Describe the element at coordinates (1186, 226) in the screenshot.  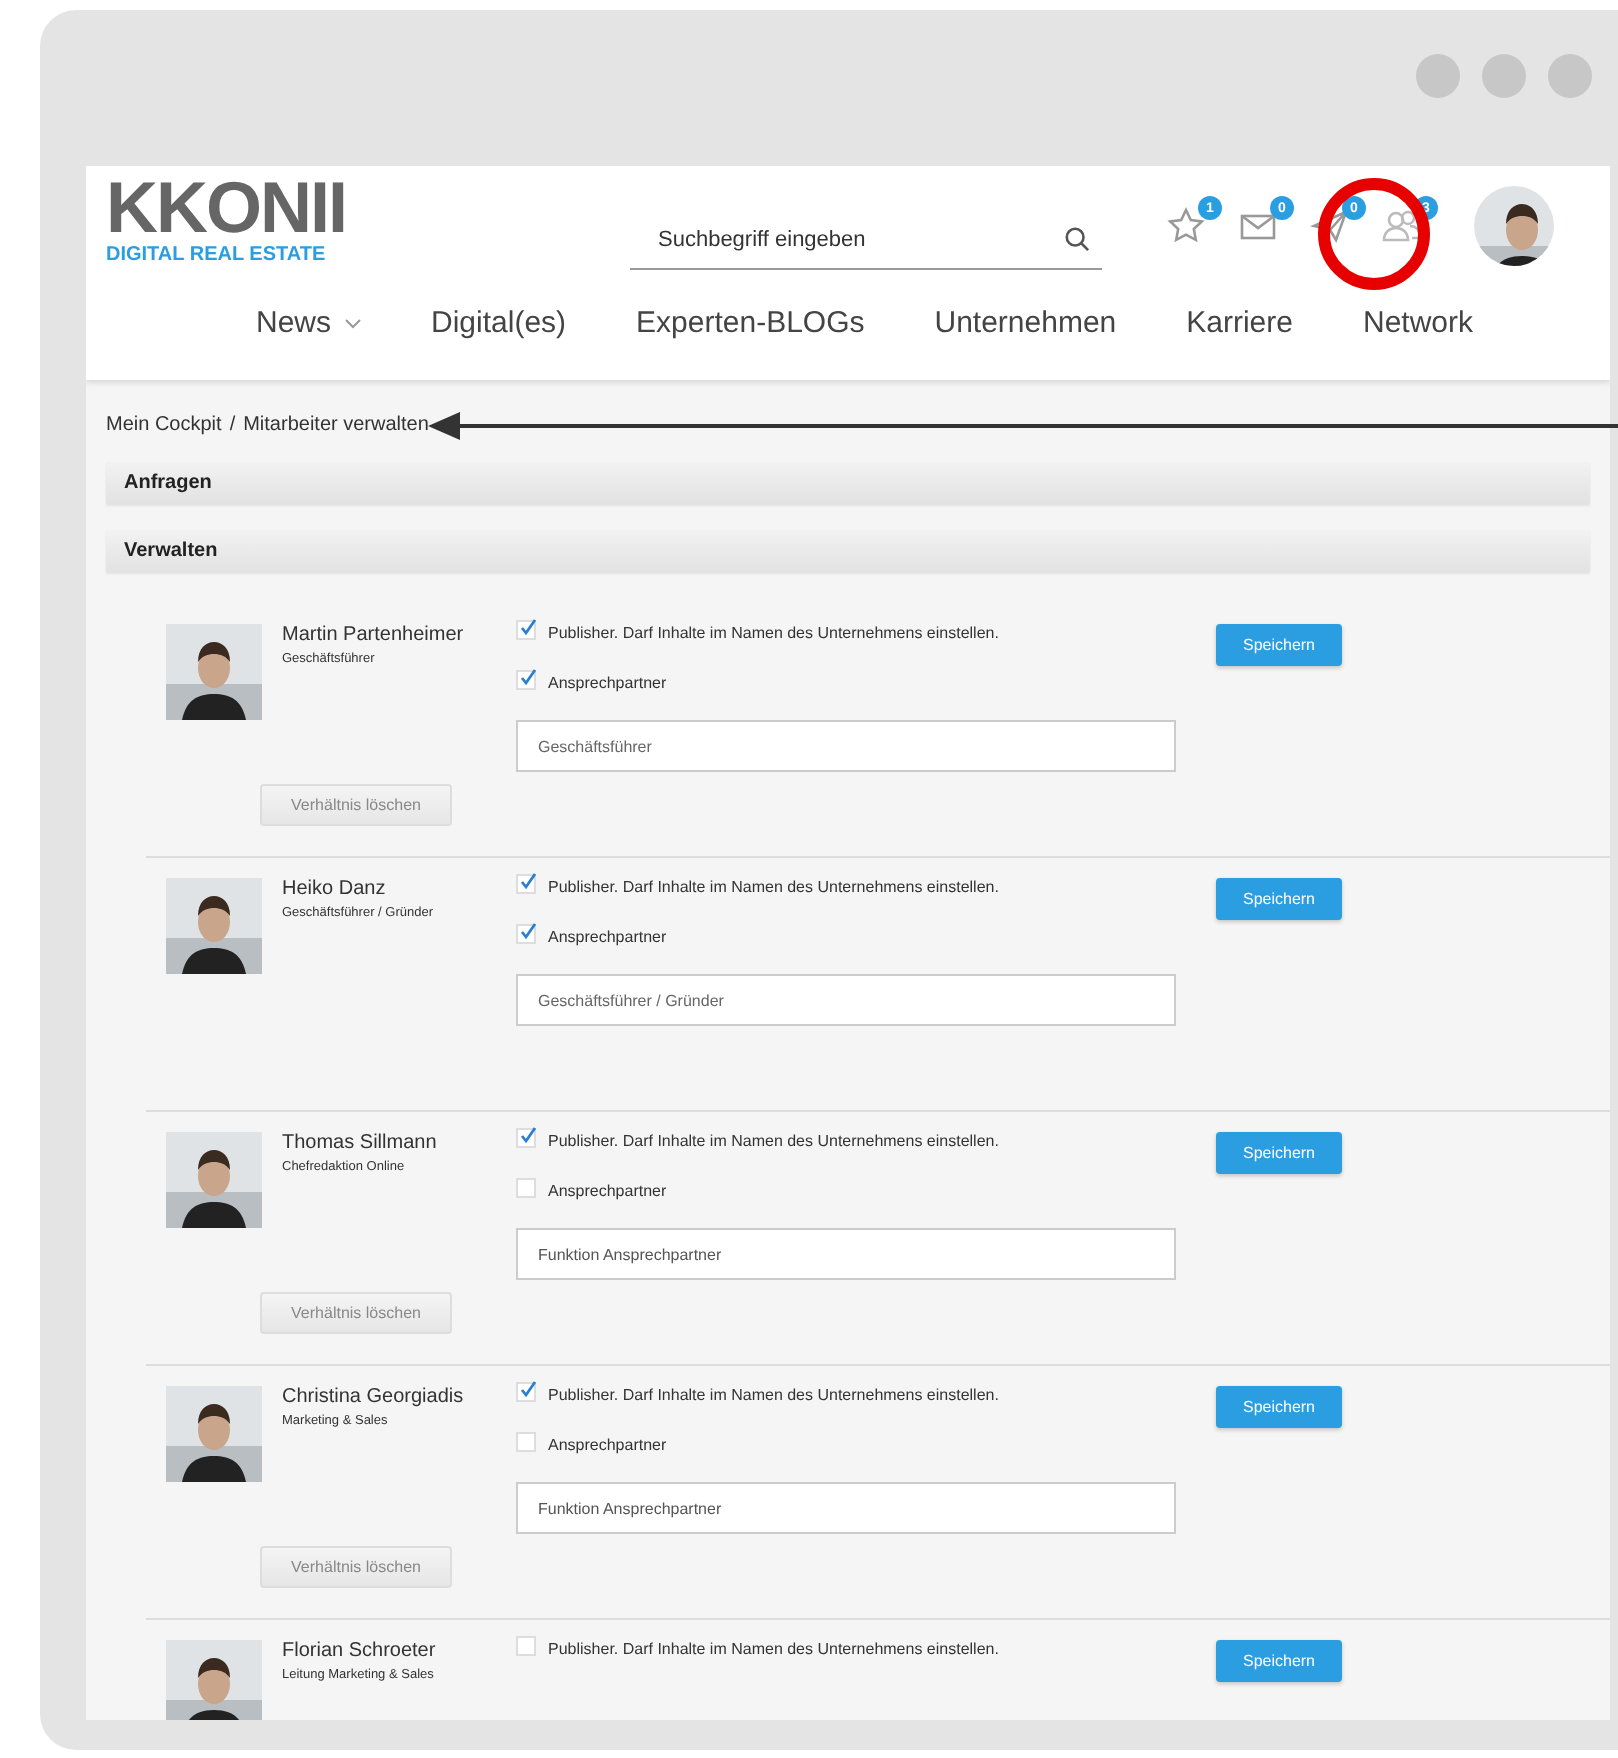
I see `star-icon` at that location.